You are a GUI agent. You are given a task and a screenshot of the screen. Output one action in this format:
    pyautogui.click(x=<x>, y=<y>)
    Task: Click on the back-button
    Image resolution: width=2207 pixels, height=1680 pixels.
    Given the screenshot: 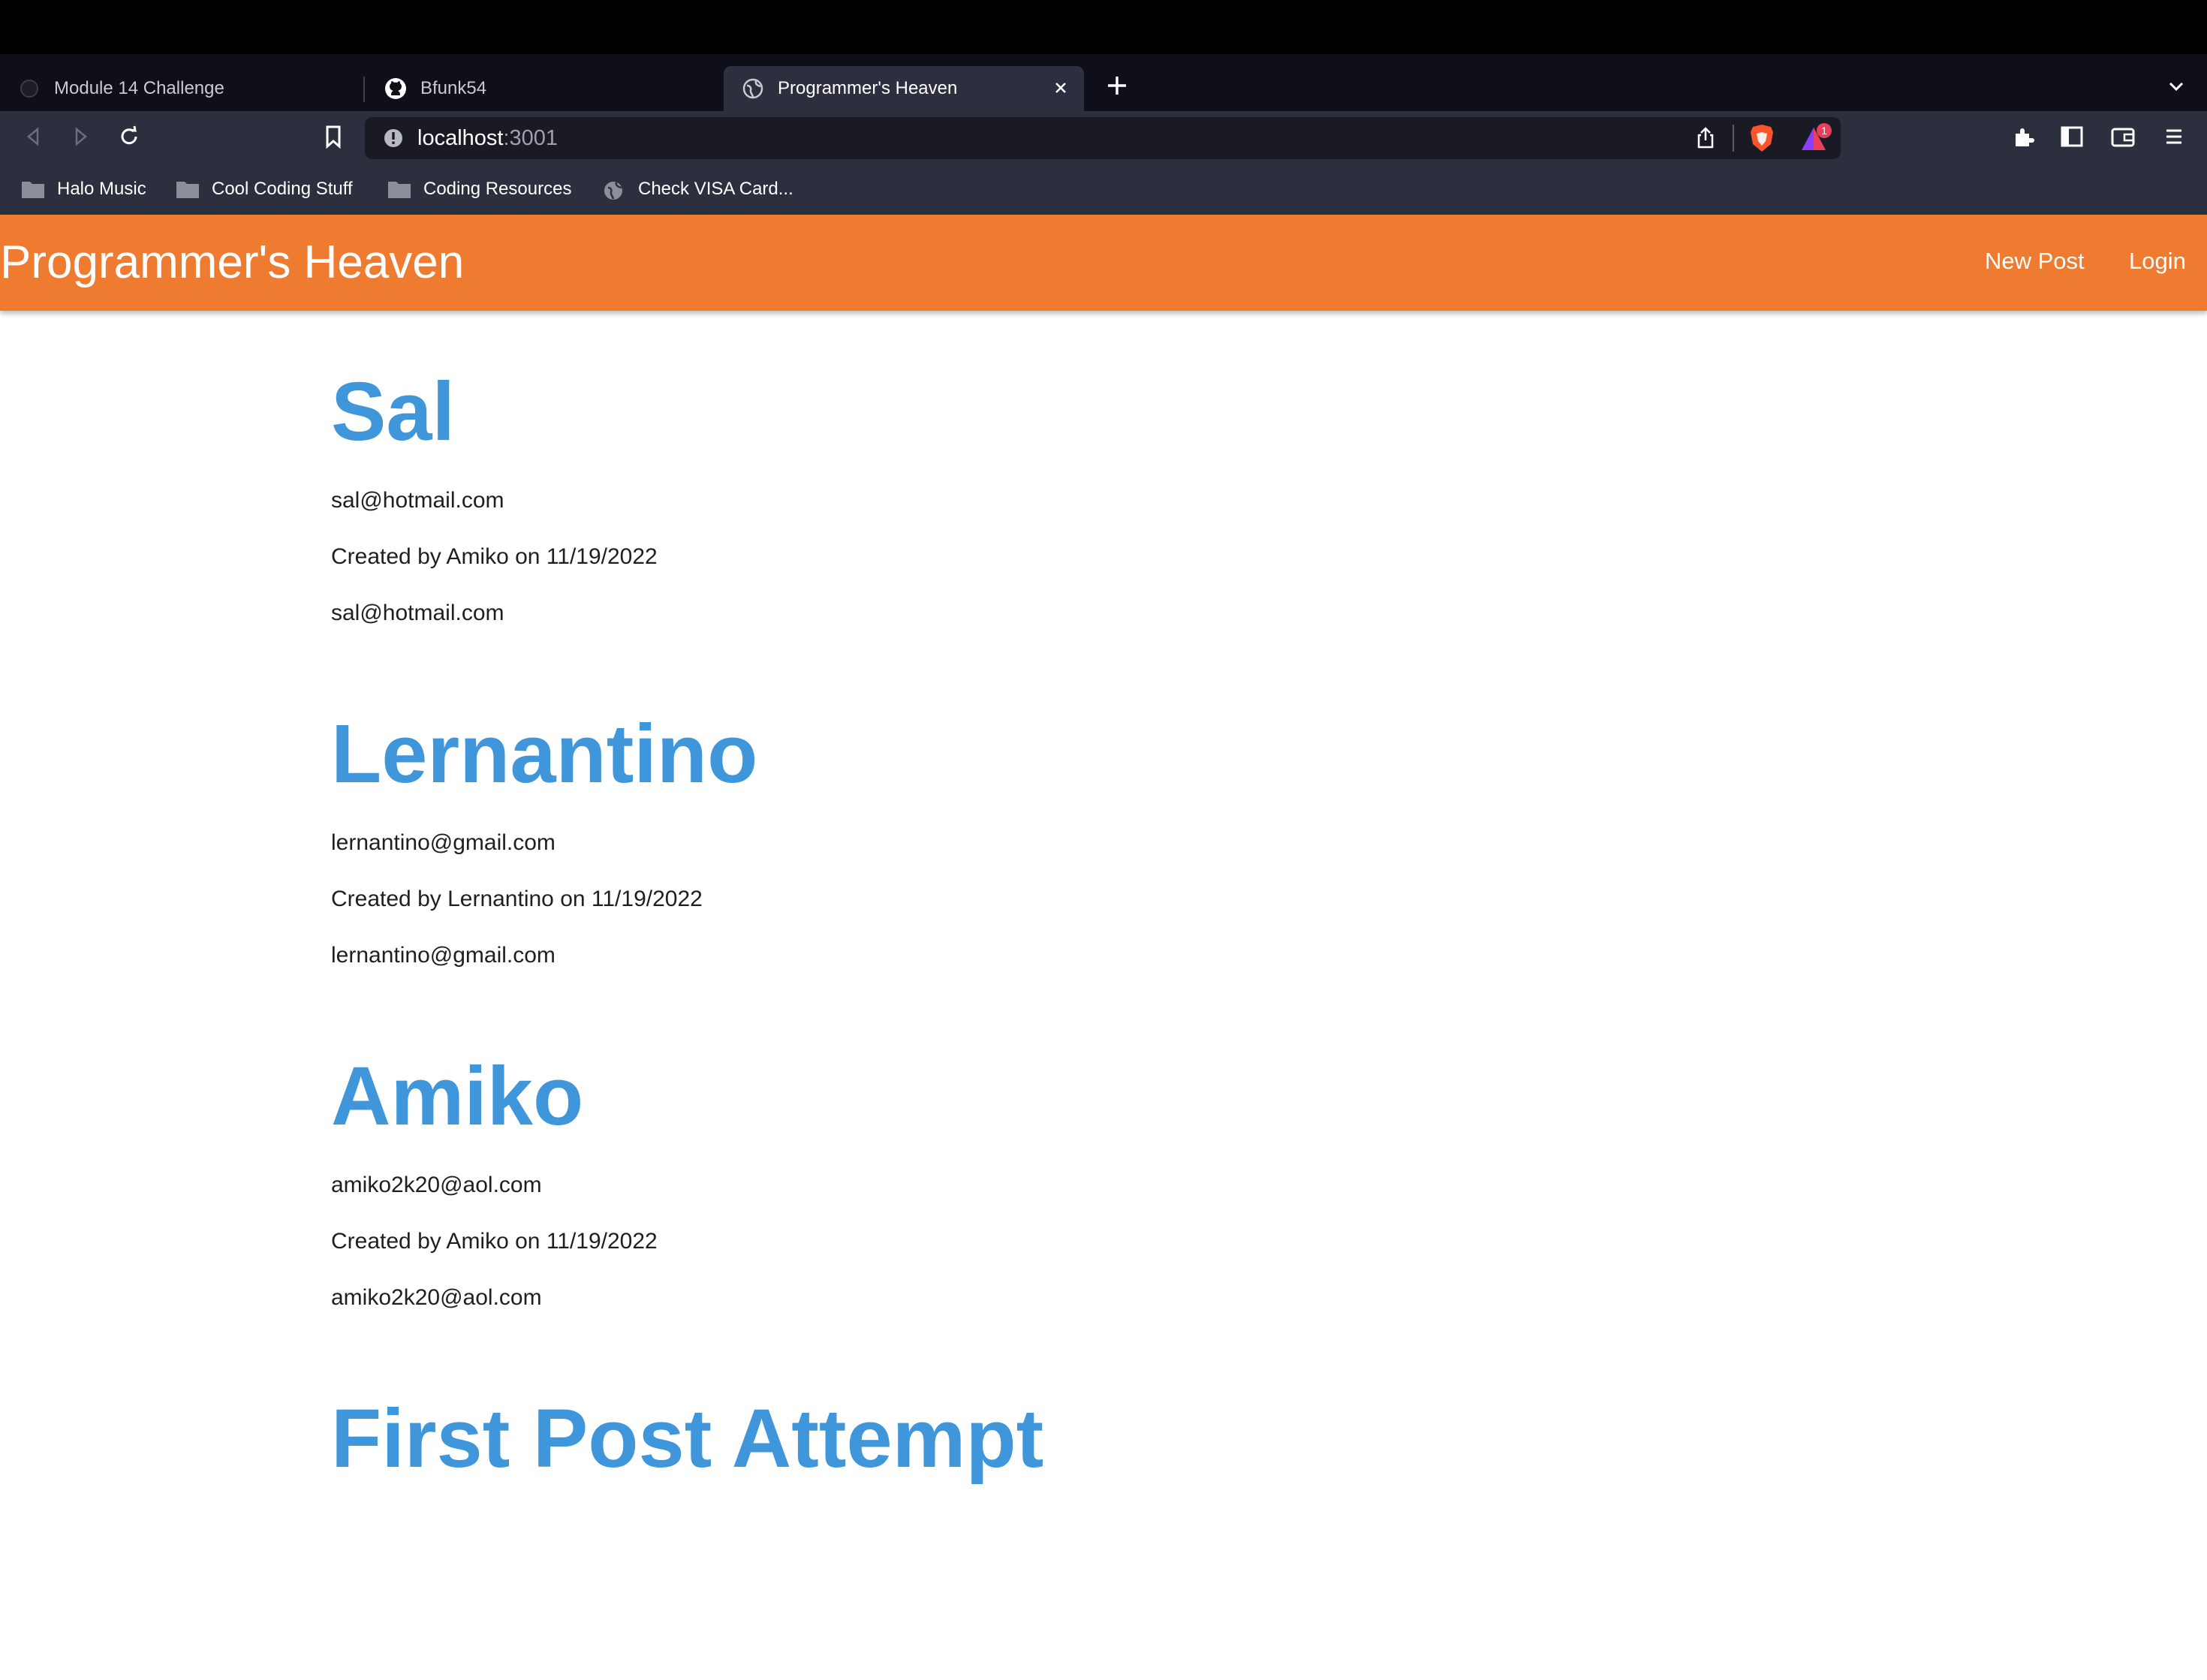 What is the action you would take?
    pyautogui.click(x=33, y=137)
    